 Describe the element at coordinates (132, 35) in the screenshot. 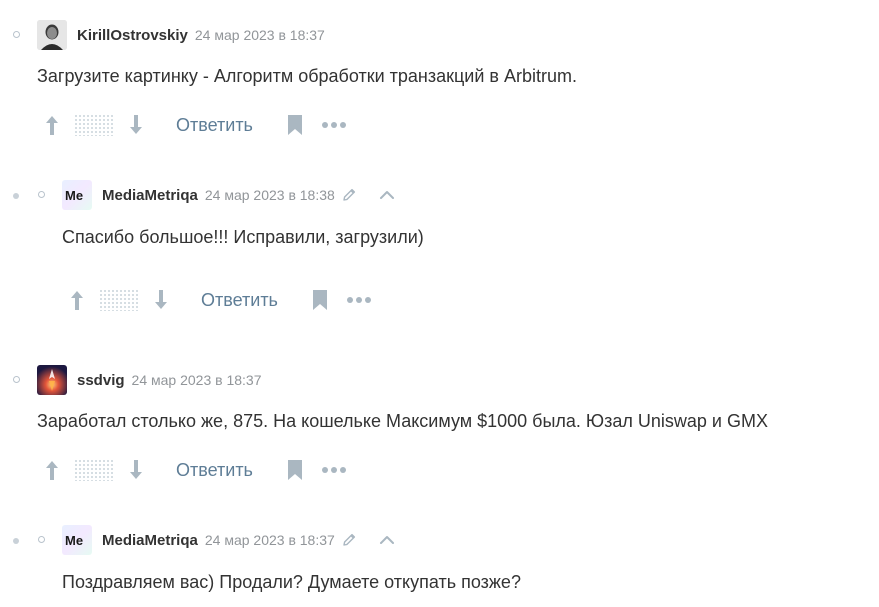

I see `username: KirillOstrovskiy` at that location.